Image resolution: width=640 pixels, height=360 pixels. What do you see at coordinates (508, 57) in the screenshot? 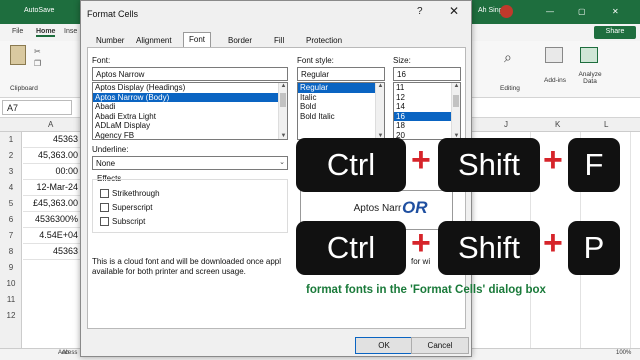
I see `editing-icon: ⌕` at bounding box center [508, 57].